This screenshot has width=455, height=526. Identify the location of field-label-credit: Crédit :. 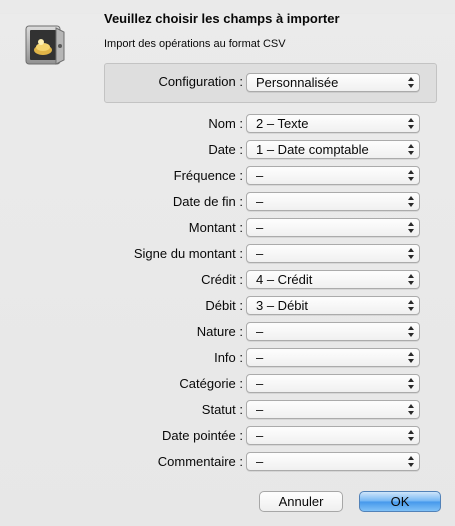
(222, 279).